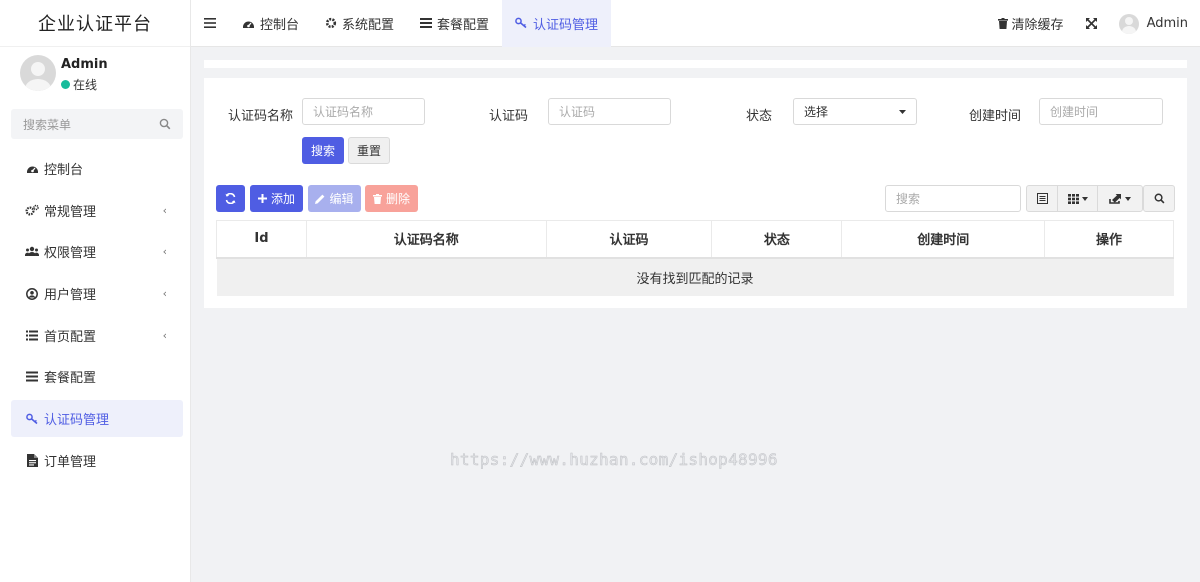 The image size is (1200, 582). What do you see at coordinates (320, 199) in the screenshot?
I see `pencil-icon` at bounding box center [320, 199].